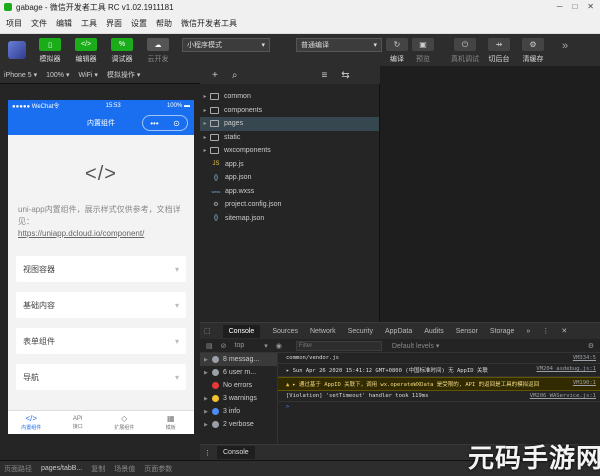 This screenshot has width=600, height=476. What do you see at coordinates (101, 341) in the screenshot?
I see `category-form-components: 表单组件 ▾` at bounding box center [101, 341].